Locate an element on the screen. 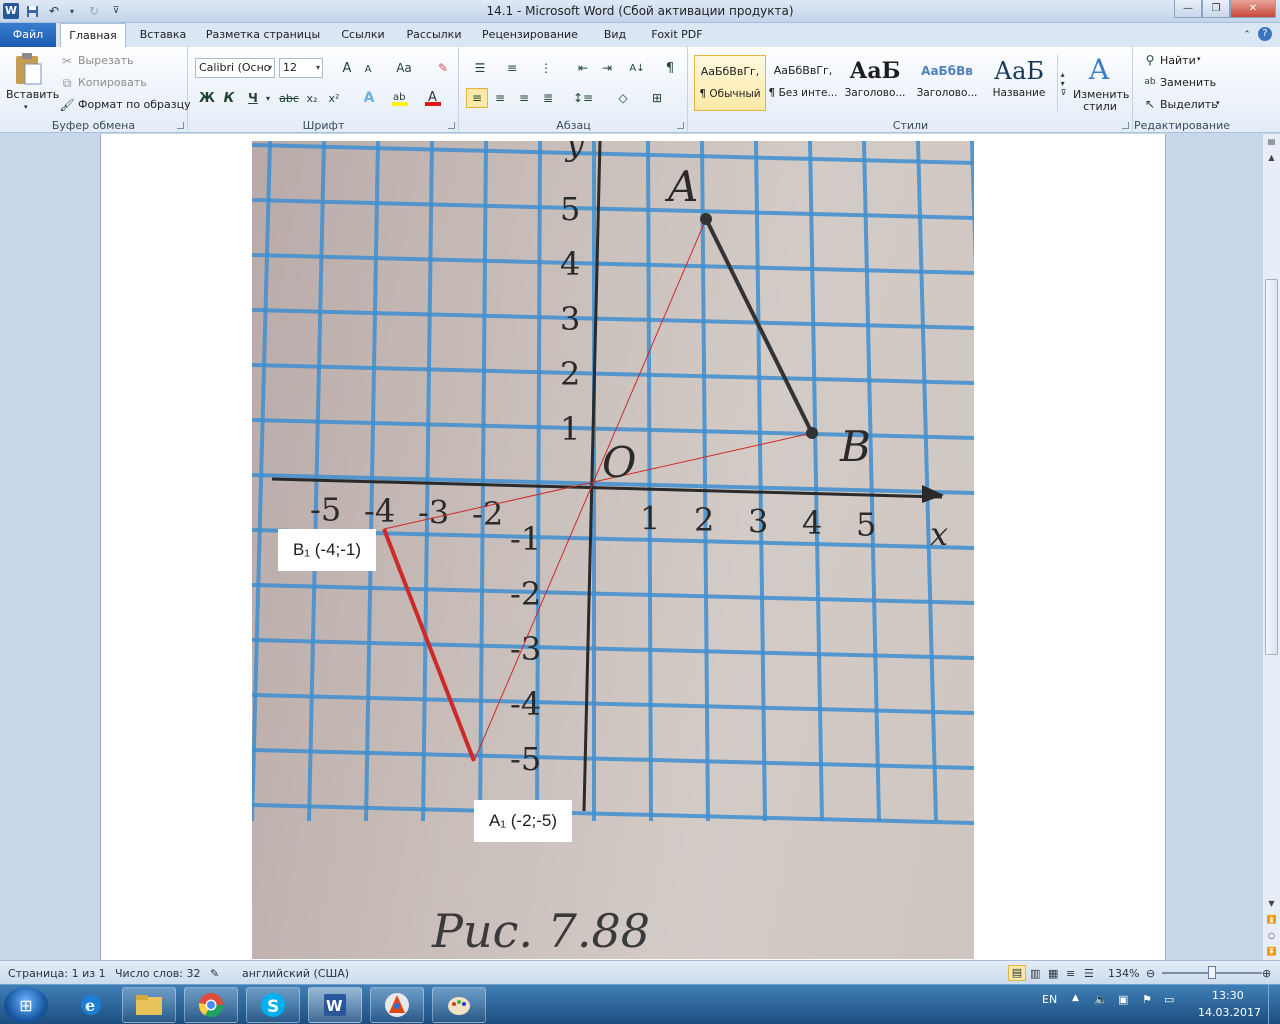 This screenshot has height=1024, width=1280. ruler-toggle-icon: ▤ is located at coordinates (1271, 141).